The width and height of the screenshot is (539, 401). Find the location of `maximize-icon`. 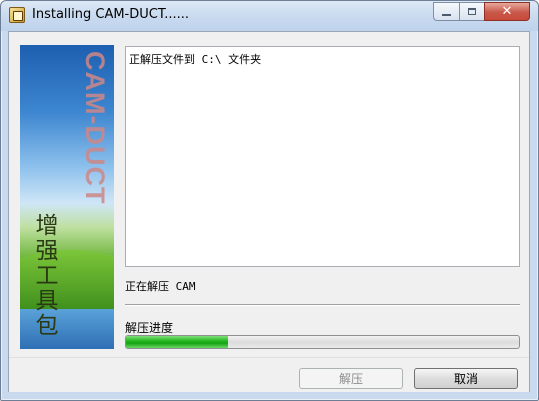

maximize-icon is located at coordinates (472, 11).